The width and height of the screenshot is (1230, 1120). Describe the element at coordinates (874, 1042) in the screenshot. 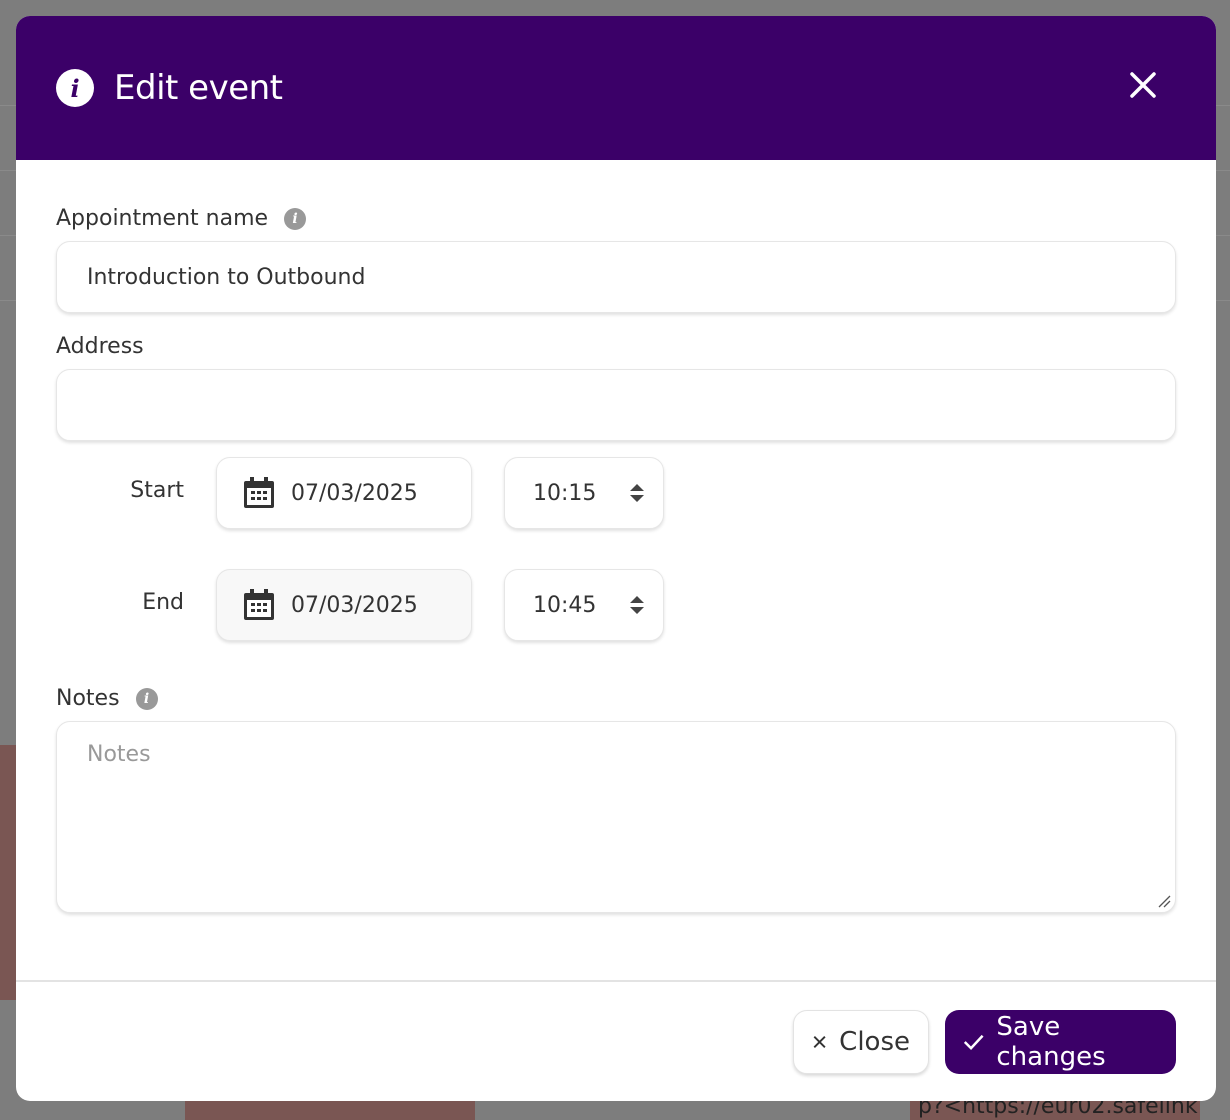

I see `close-button-label: Close` at that location.